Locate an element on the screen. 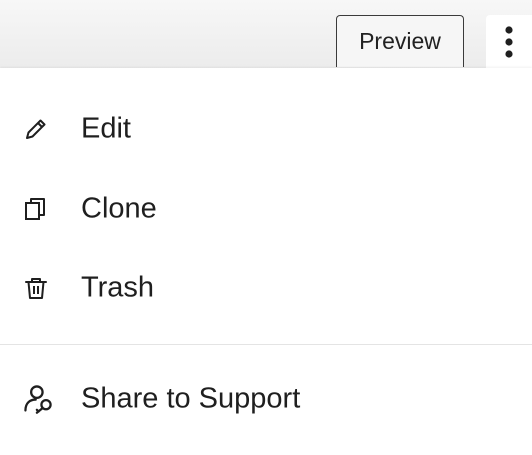  user-key-icon is located at coordinates (38, 399).